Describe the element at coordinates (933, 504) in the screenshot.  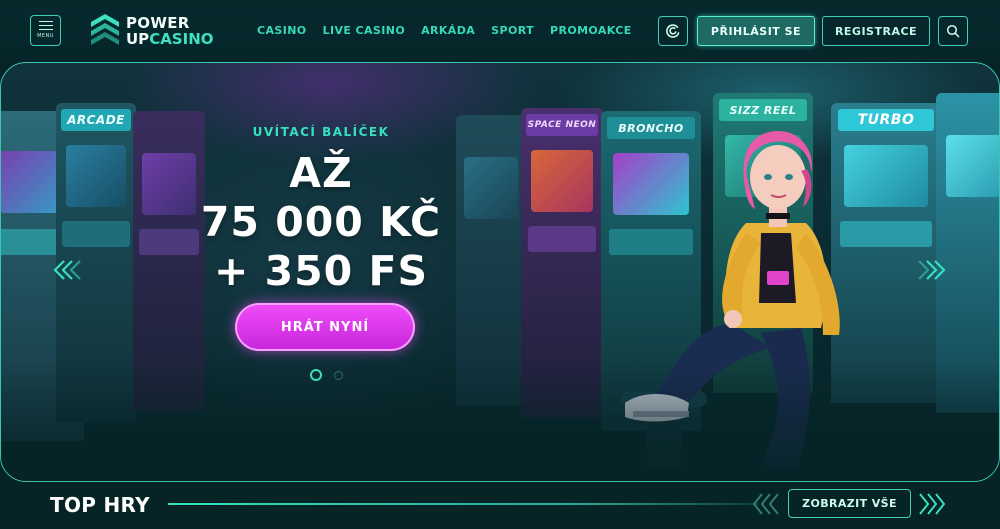
I see `top-games-next-icon` at that location.